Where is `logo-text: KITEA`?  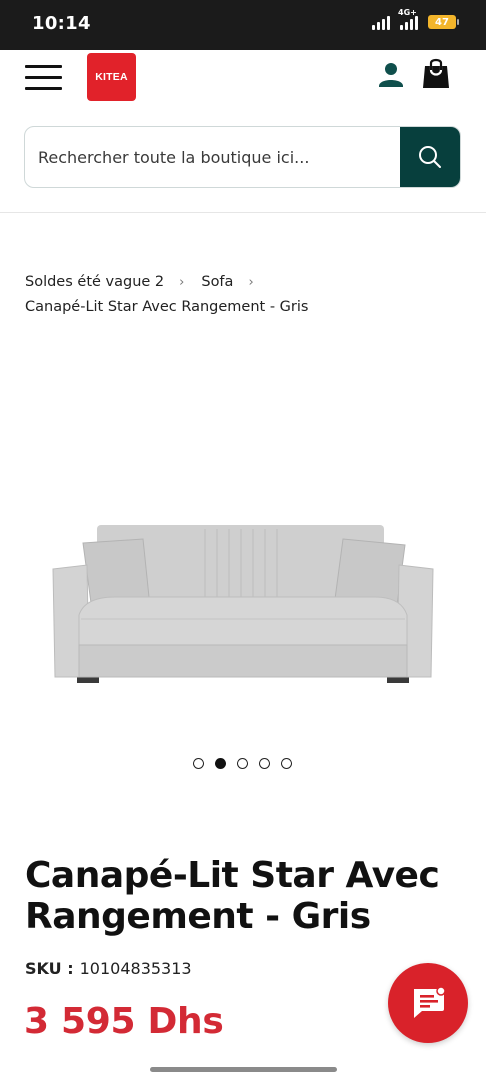
logo-text: KITEA is located at coordinates (111, 77).